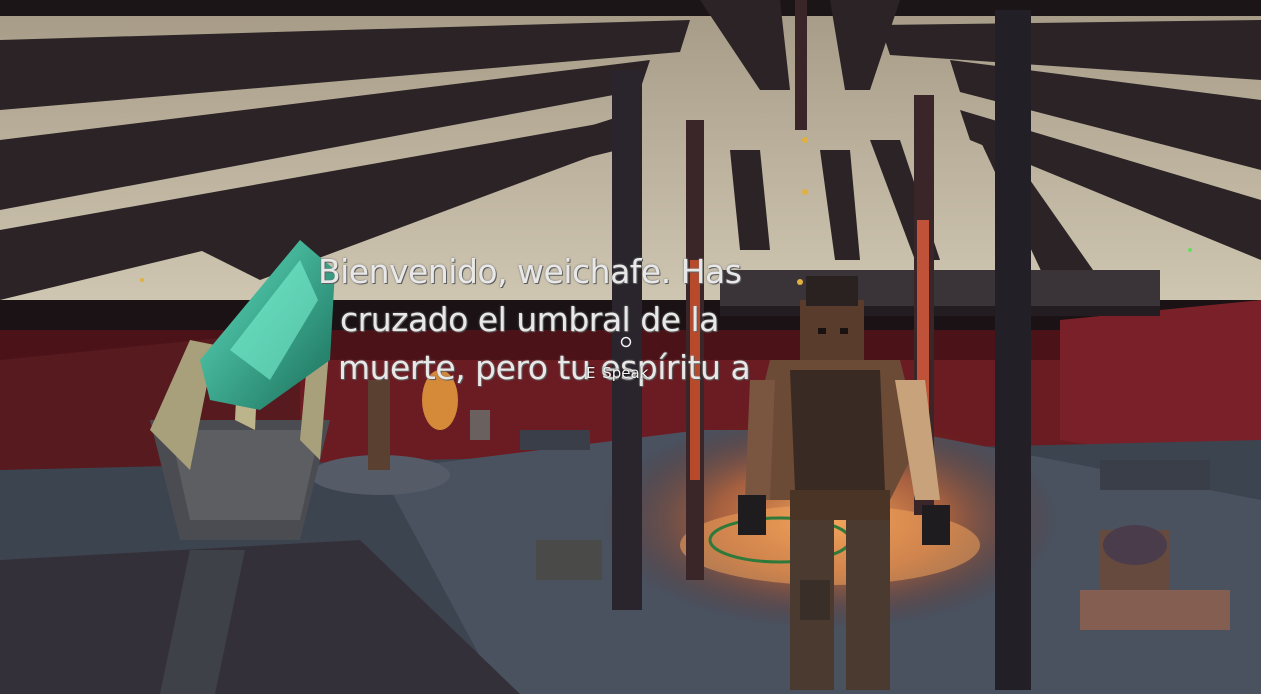 The width and height of the screenshot is (1261, 694). I want to click on interact-key: E, so click(591, 373).